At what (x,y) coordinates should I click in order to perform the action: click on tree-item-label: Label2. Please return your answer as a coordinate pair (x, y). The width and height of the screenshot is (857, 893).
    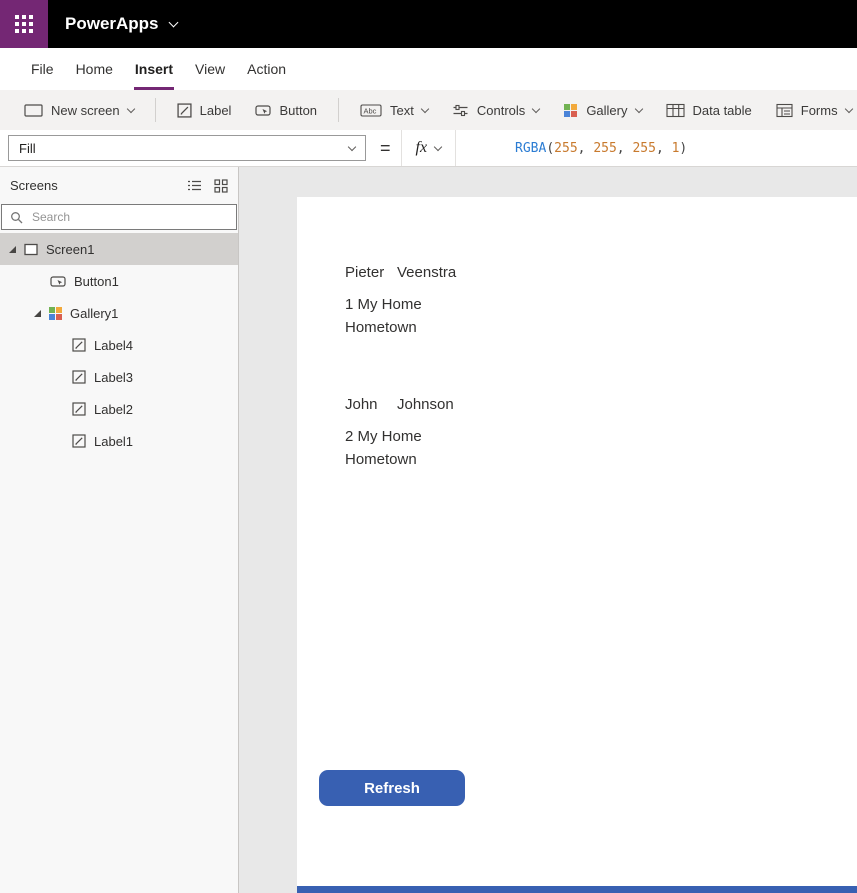
    Looking at the image, I should click on (114, 409).